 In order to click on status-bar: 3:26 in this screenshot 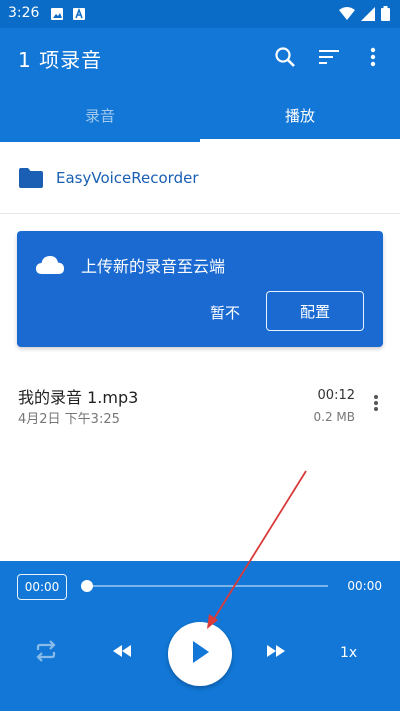, I will do `click(200, 14)`.